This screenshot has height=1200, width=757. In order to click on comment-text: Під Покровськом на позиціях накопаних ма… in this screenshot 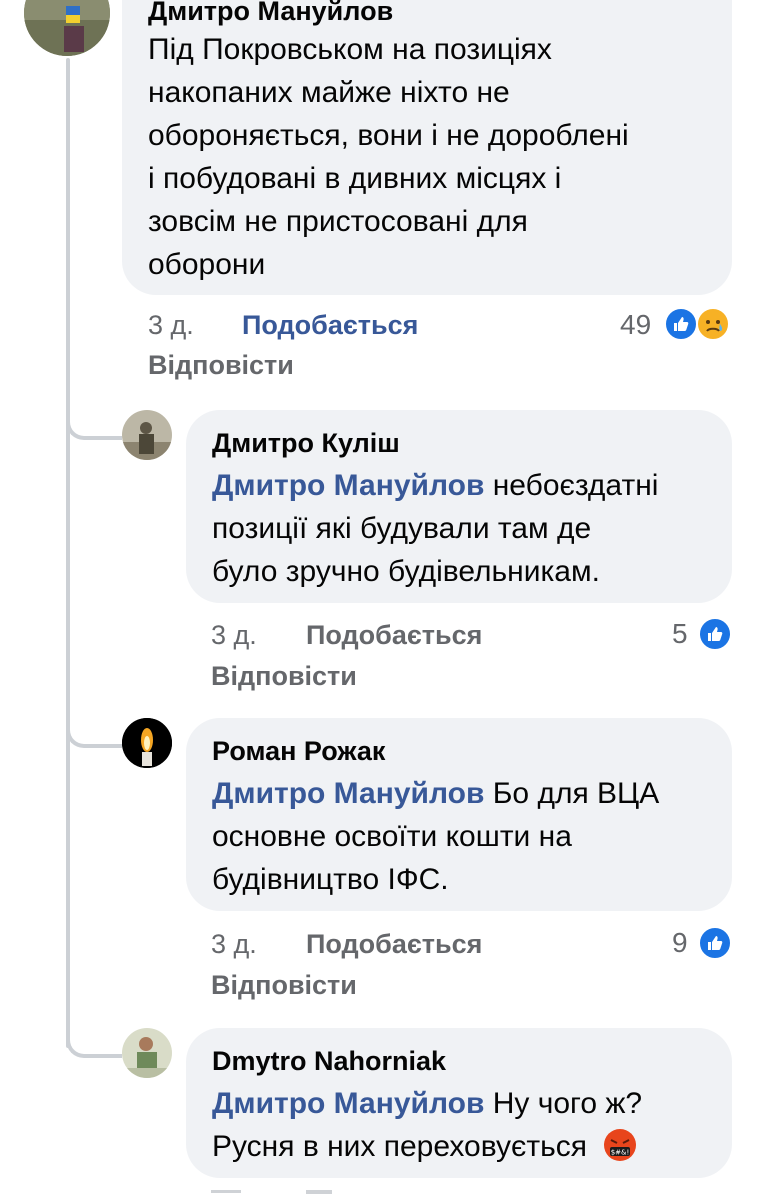, I will do `click(388, 157)`.